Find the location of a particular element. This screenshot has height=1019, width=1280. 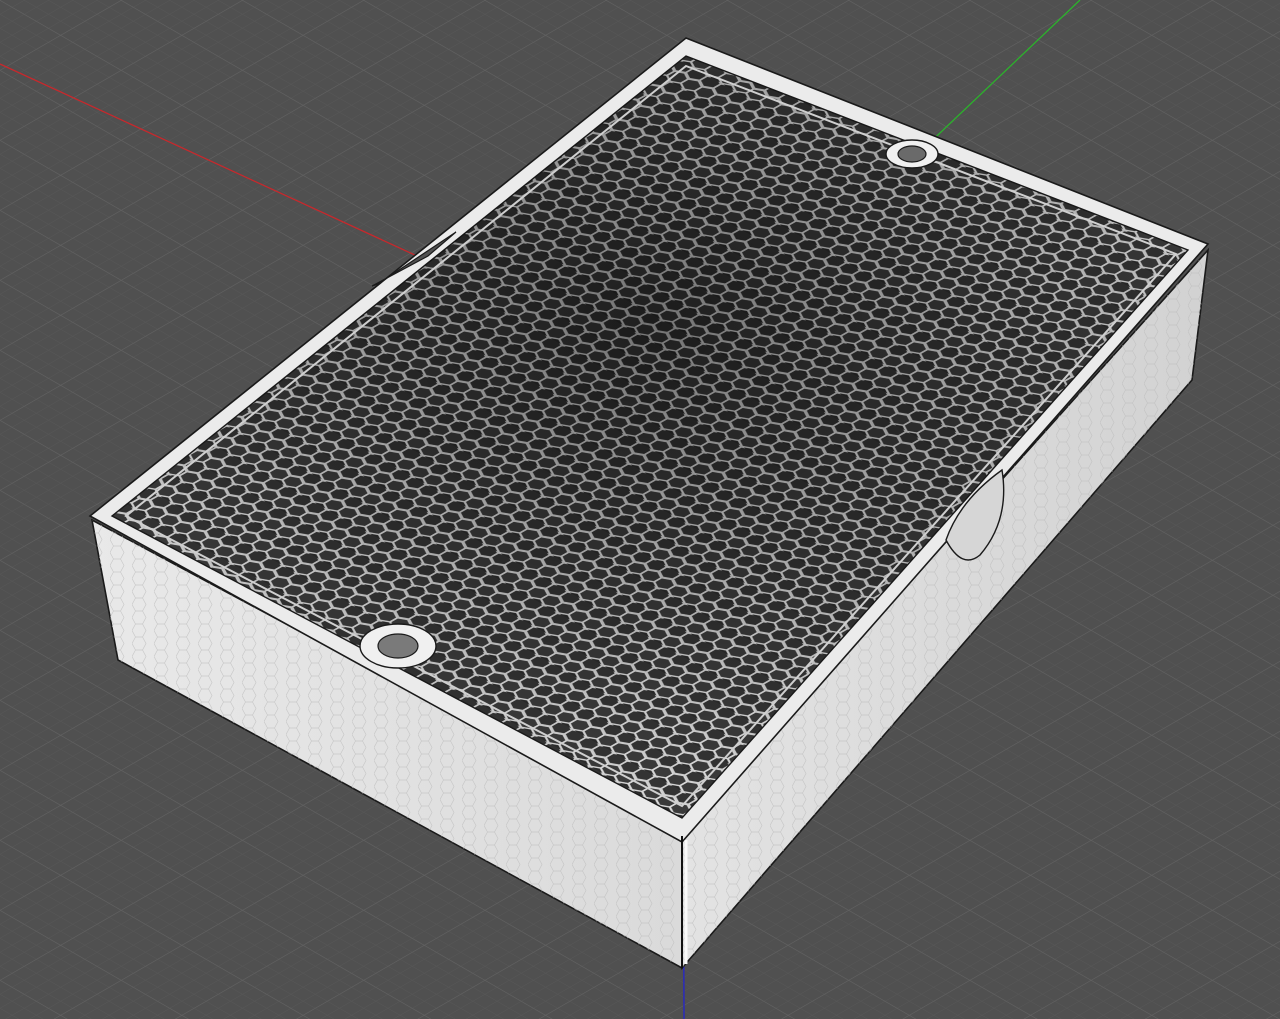

mounting-hole-top is located at coordinates (912, 154).